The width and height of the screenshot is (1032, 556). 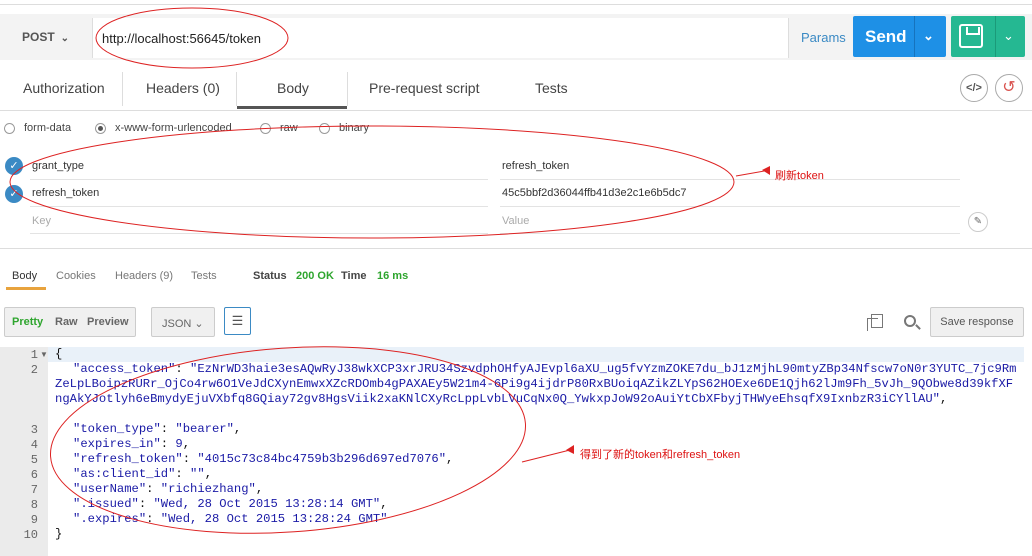 What do you see at coordinates (372, 182) in the screenshot?
I see `form-highlight-ellipse` at bounding box center [372, 182].